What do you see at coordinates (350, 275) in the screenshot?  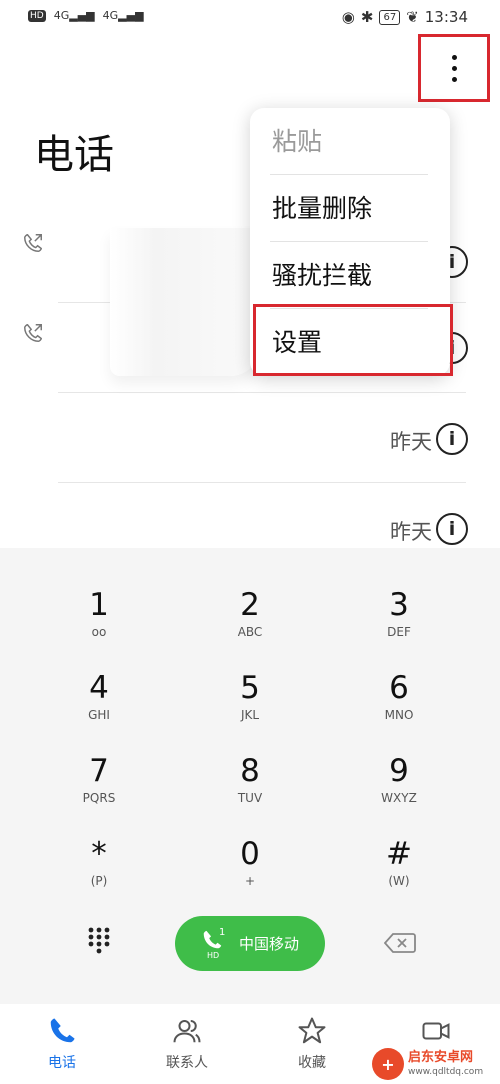 I see `menu-item-harassment-block: 骚扰拦截` at bounding box center [350, 275].